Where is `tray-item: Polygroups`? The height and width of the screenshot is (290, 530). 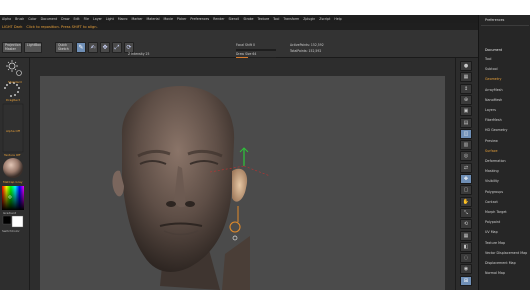
tray-item: Polygroups is located at coordinates (494, 192).